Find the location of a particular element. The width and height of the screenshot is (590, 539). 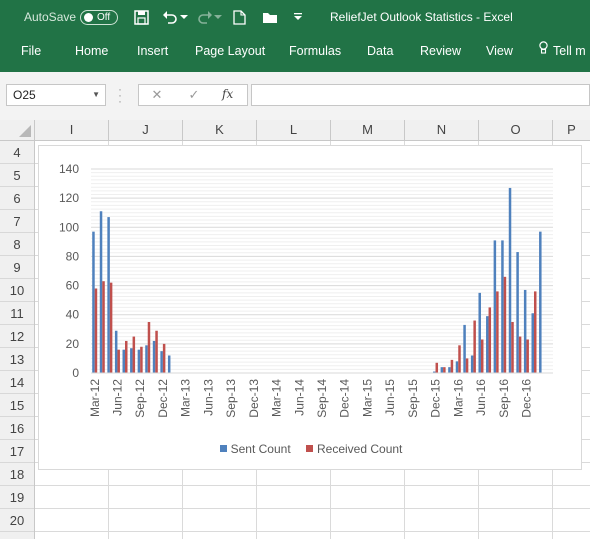

tab-insert: Insert is located at coordinates (152, 51).